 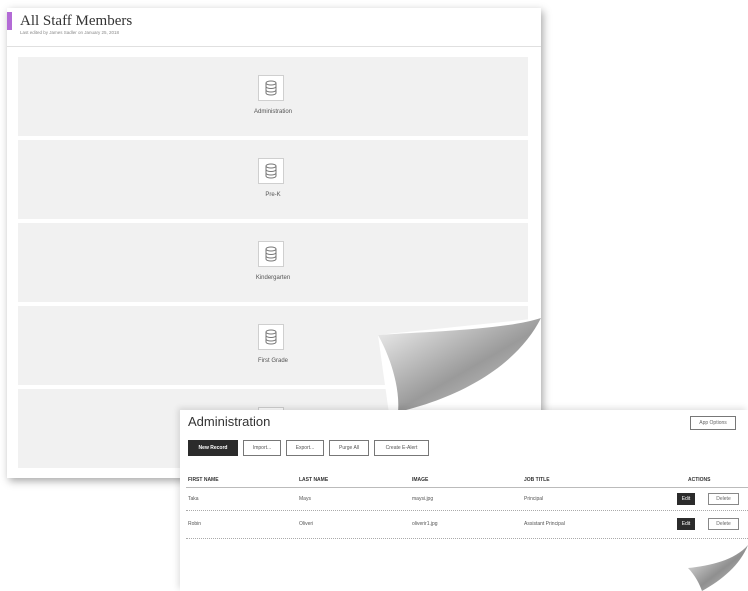 I want to click on category-label: Kindergarten, so click(x=273, y=278).